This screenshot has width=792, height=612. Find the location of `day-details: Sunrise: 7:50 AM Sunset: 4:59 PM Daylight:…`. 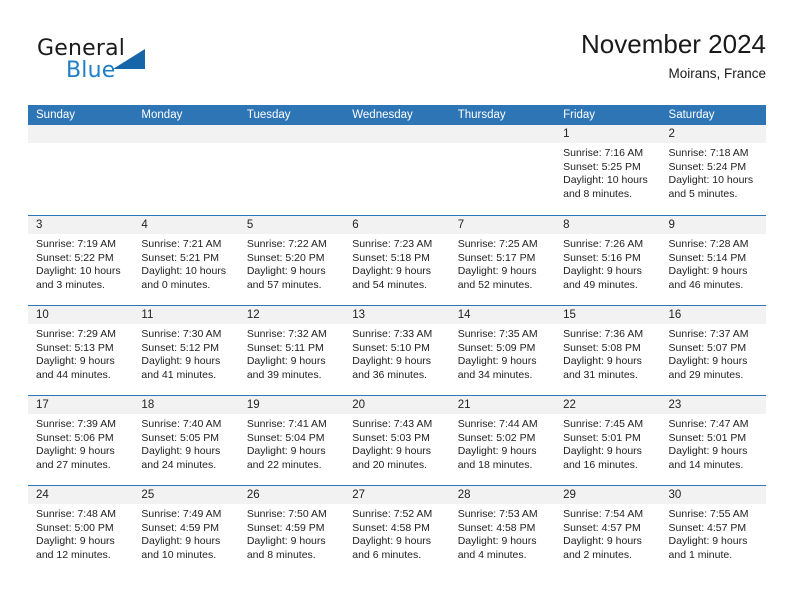

day-details: Sunrise: 7:50 AM Sunset: 4:59 PM Daylight:… is located at coordinates (291, 533).